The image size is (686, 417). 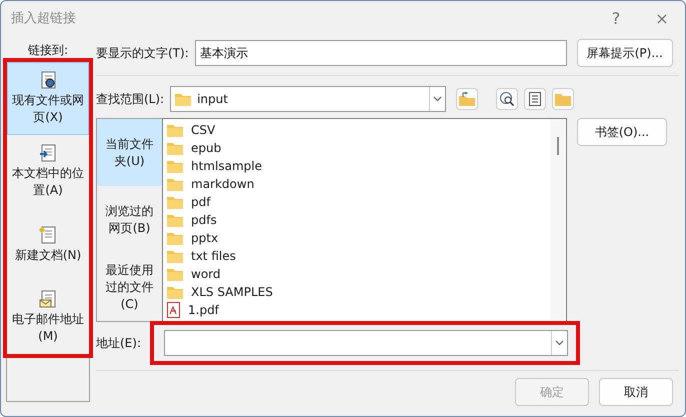 I want to click on new-document-icon, so click(x=48, y=235).